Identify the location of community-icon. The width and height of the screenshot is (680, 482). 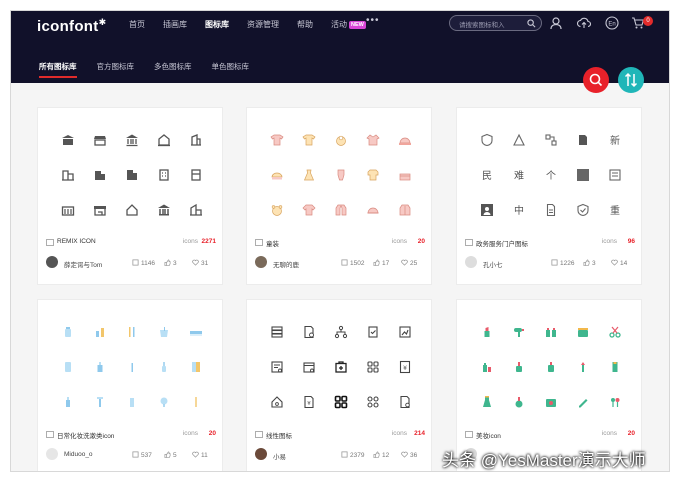
(196, 209).